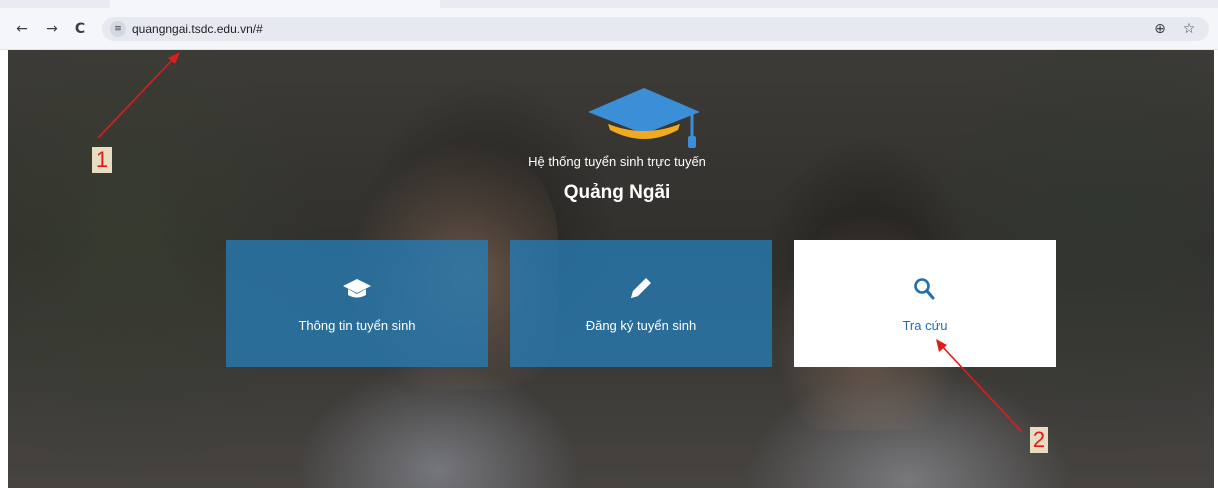 This screenshot has width=1218, height=488. I want to click on graduation-cap-logo-icon, so click(644, 118).